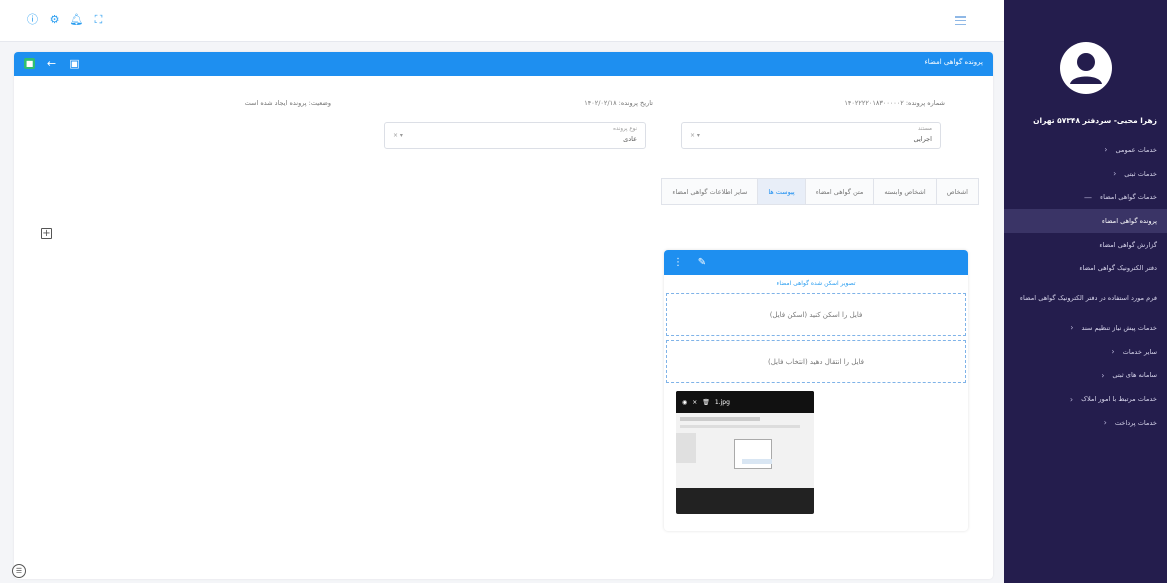 This screenshot has height=583, width=1167. I want to click on more-options-icon: ⋮, so click(678, 262).